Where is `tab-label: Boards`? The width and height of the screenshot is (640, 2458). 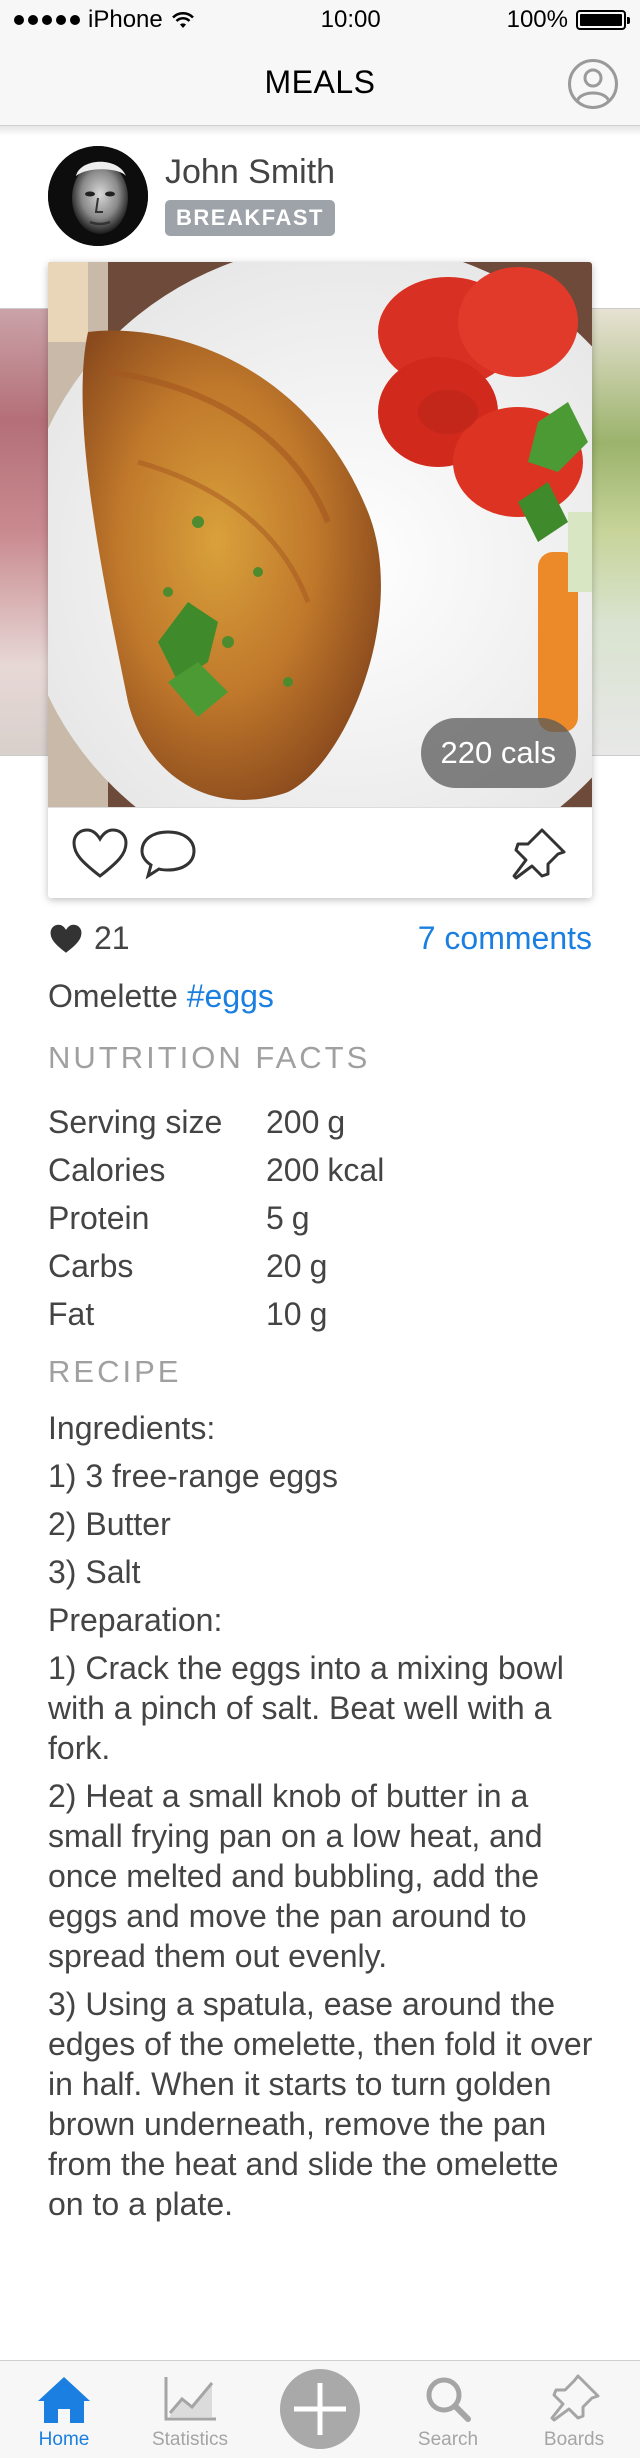
tab-label: Boards is located at coordinates (574, 2439).